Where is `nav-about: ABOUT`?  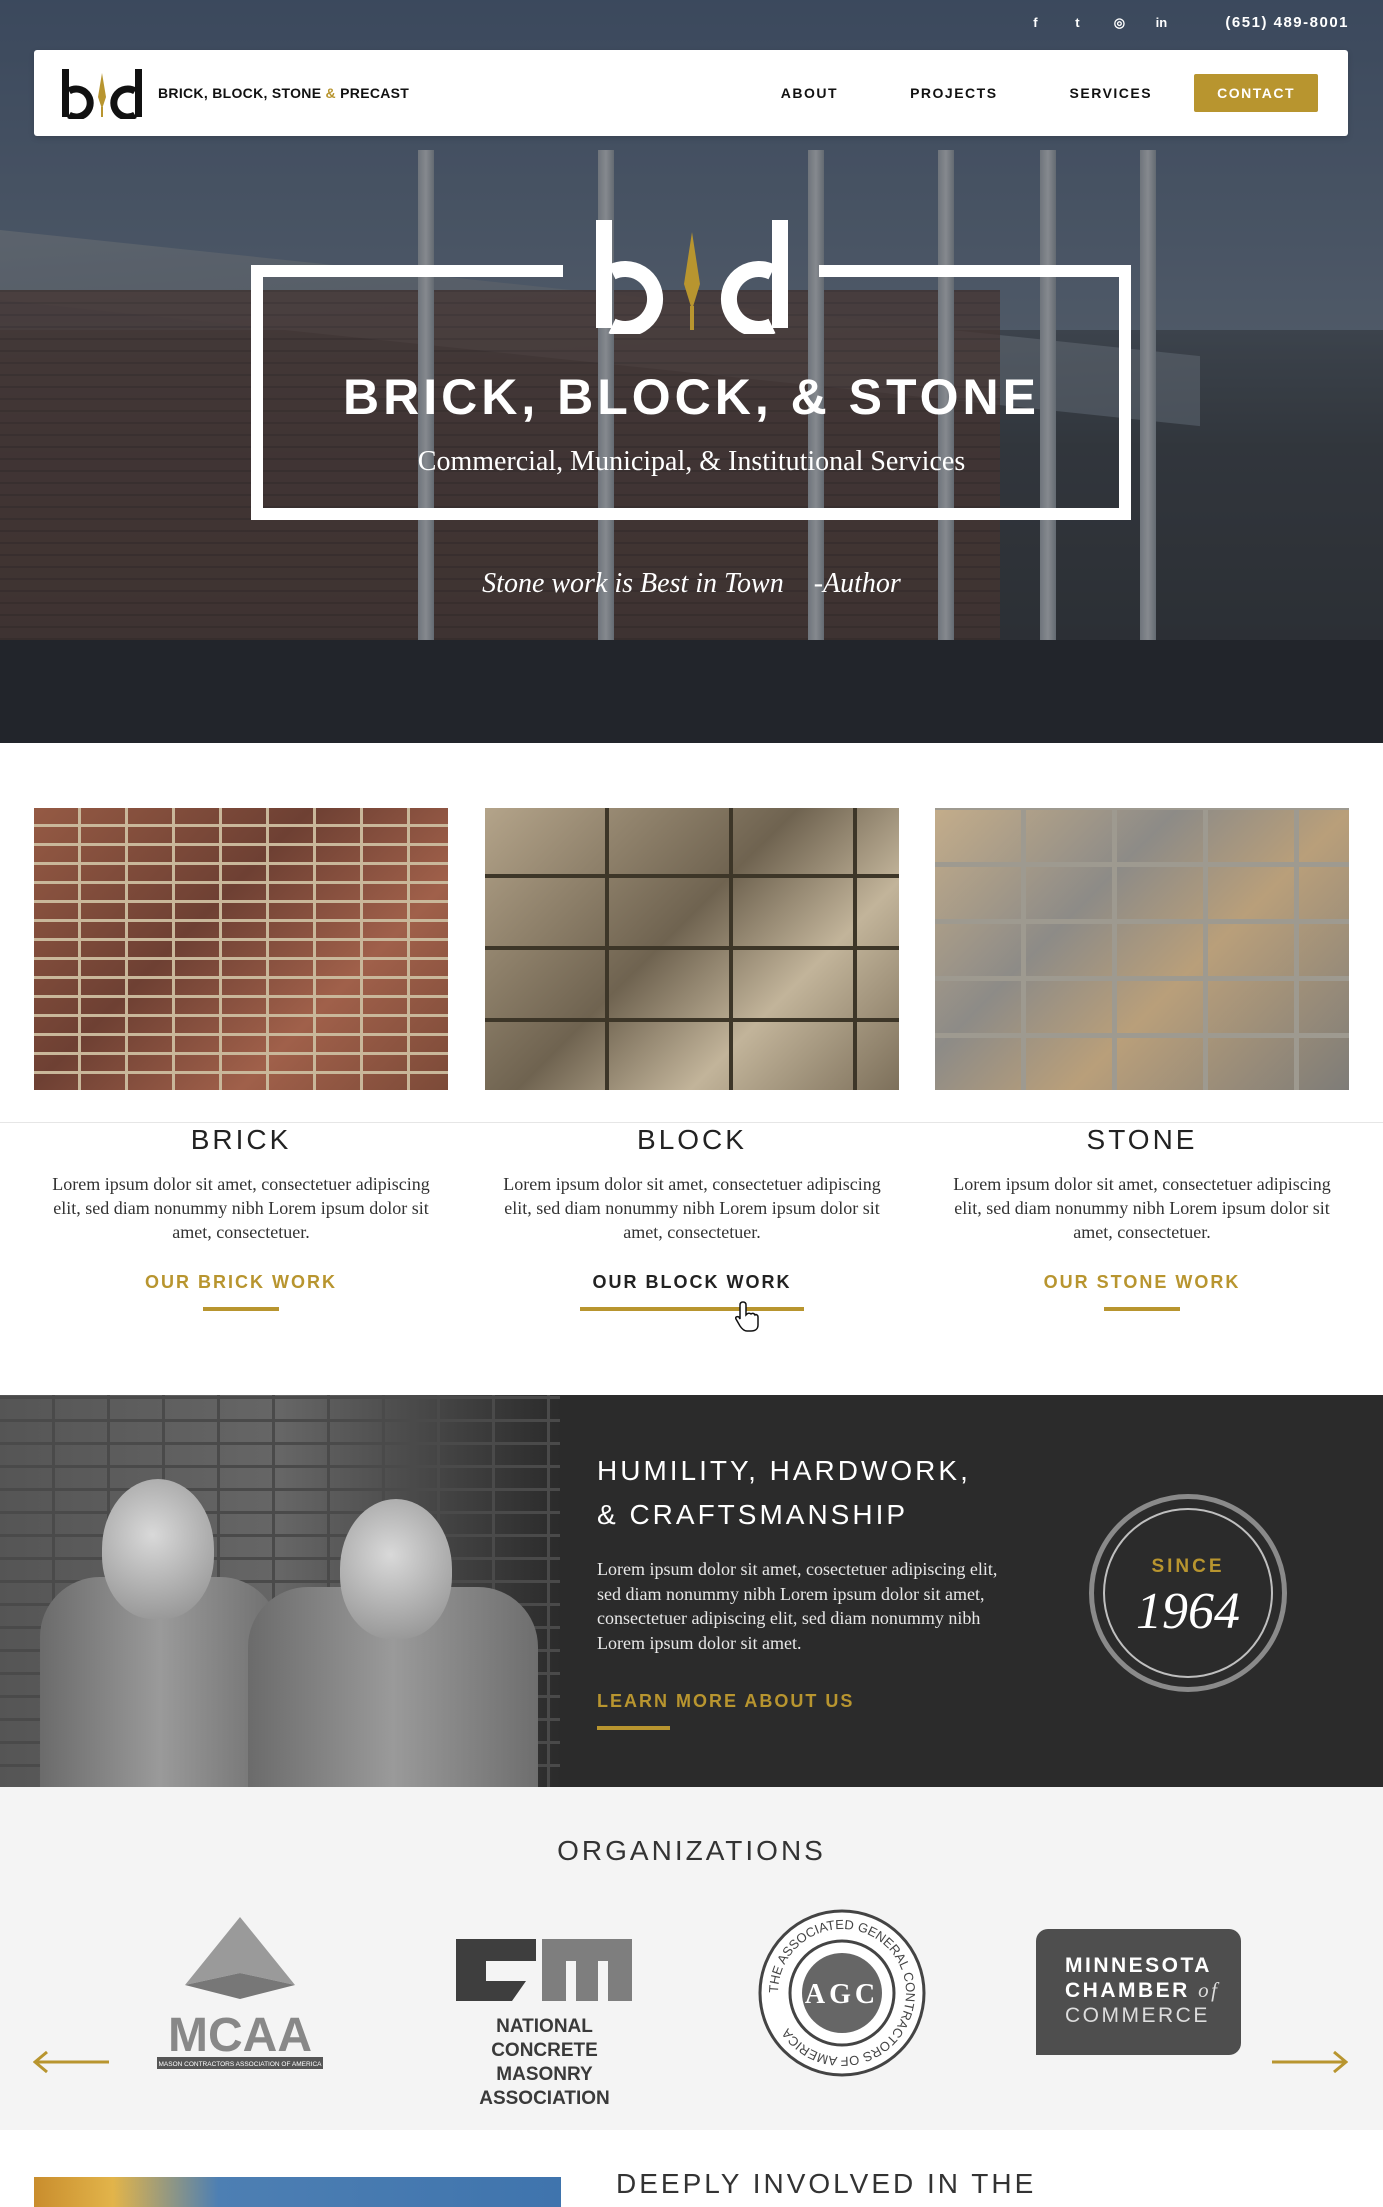
nav-about: ABOUT is located at coordinates (809, 93).